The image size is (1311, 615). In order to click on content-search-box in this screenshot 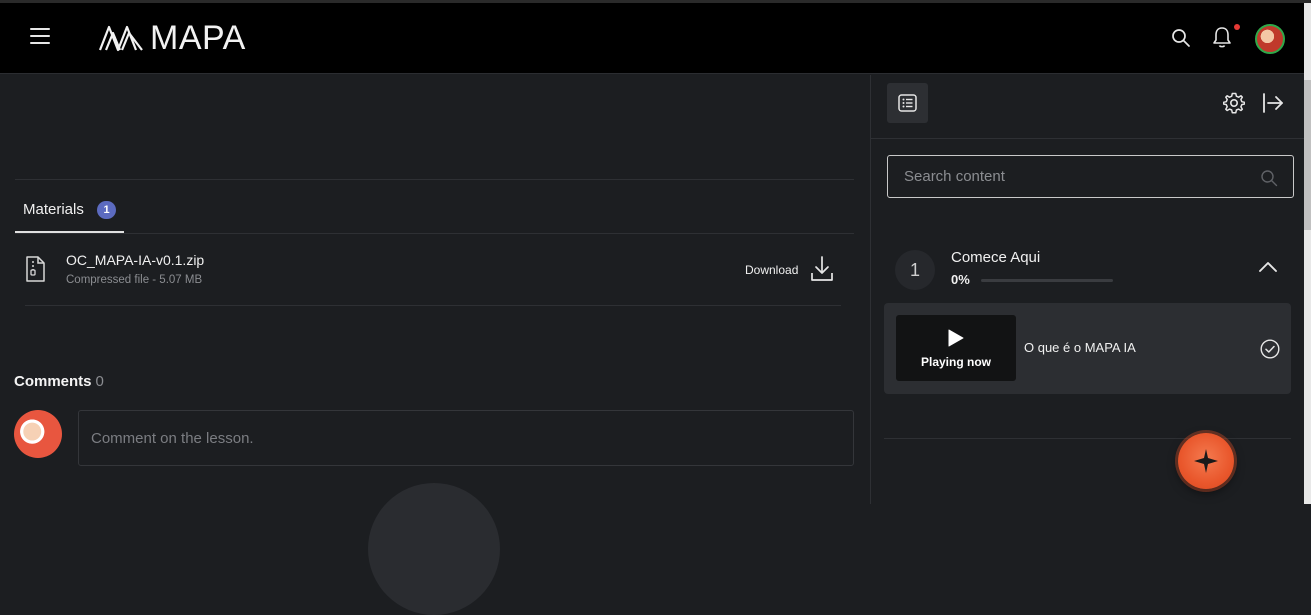, I will do `click(1090, 176)`.